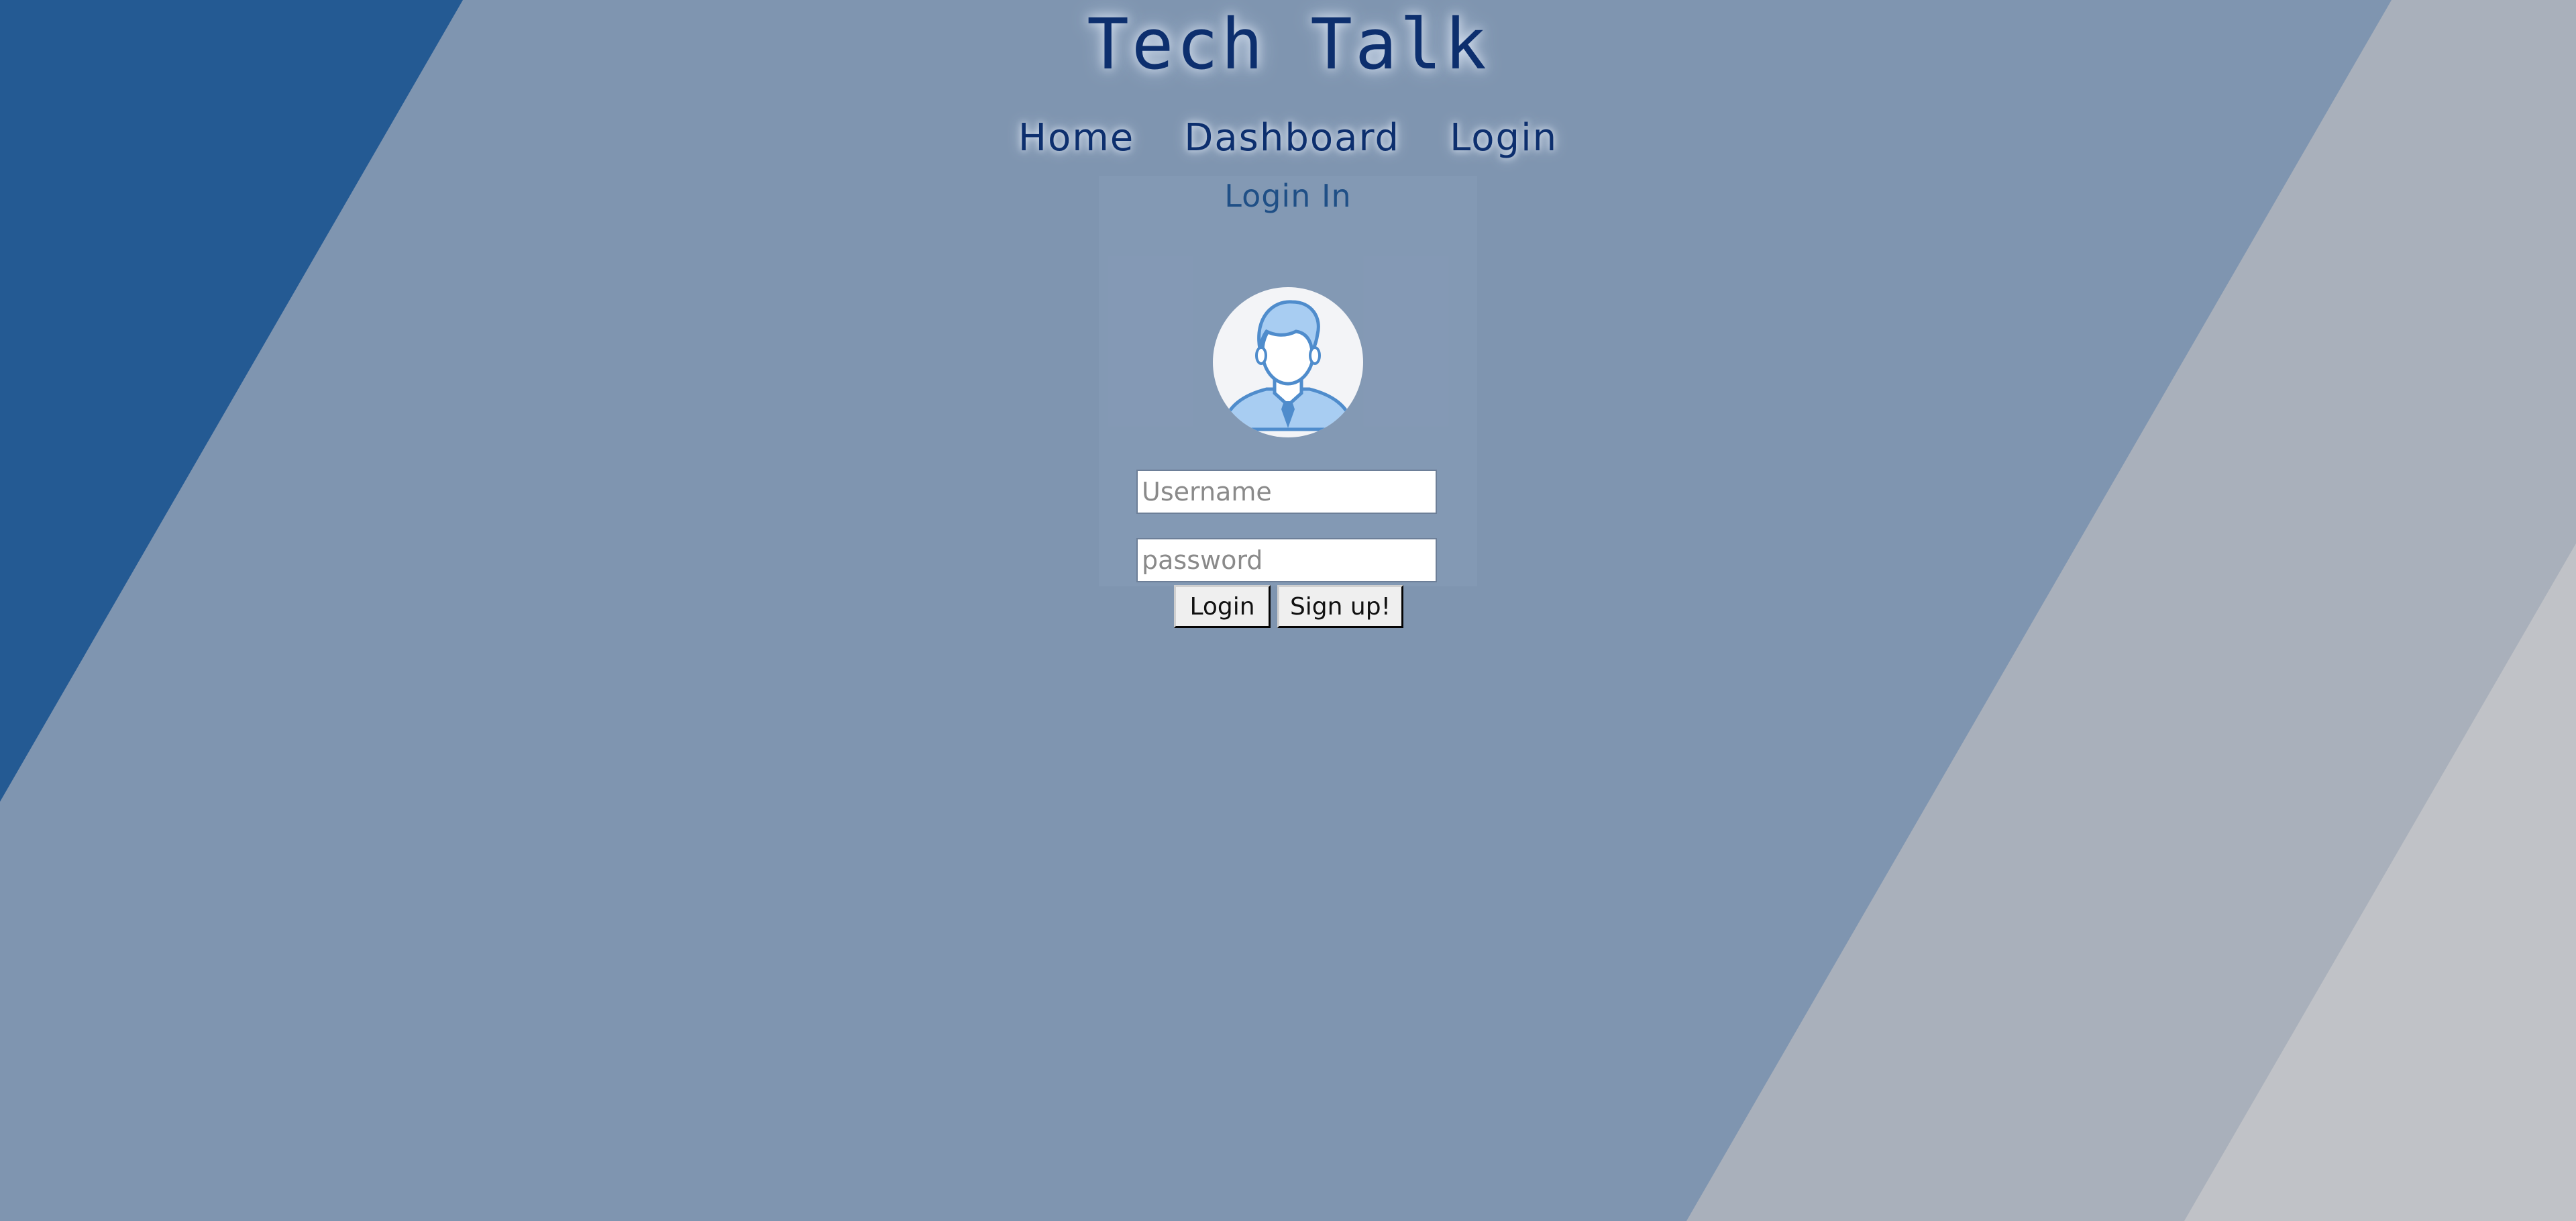 The height and width of the screenshot is (1221, 2576). Describe the element at coordinates (1340, 606) in the screenshot. I see `signup-button: Sign up!` at that location.